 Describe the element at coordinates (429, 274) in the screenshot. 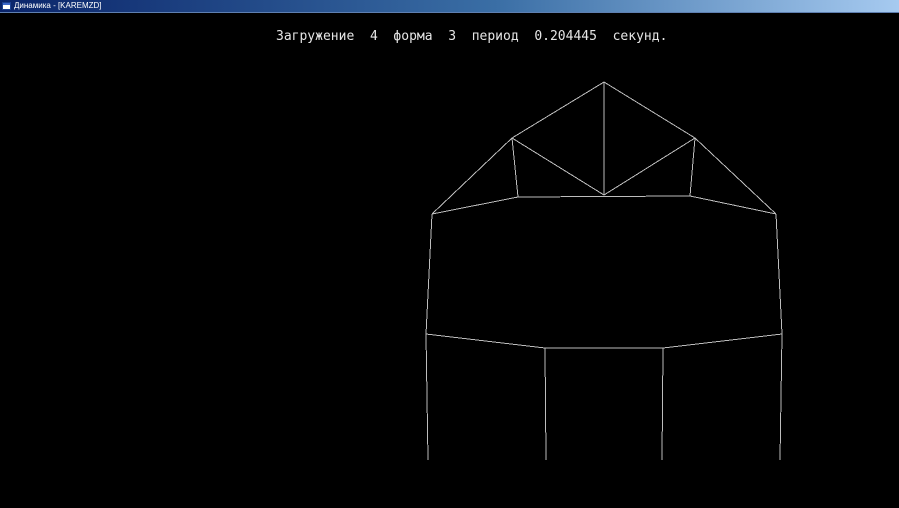

I see `upper-left-column` at that location.